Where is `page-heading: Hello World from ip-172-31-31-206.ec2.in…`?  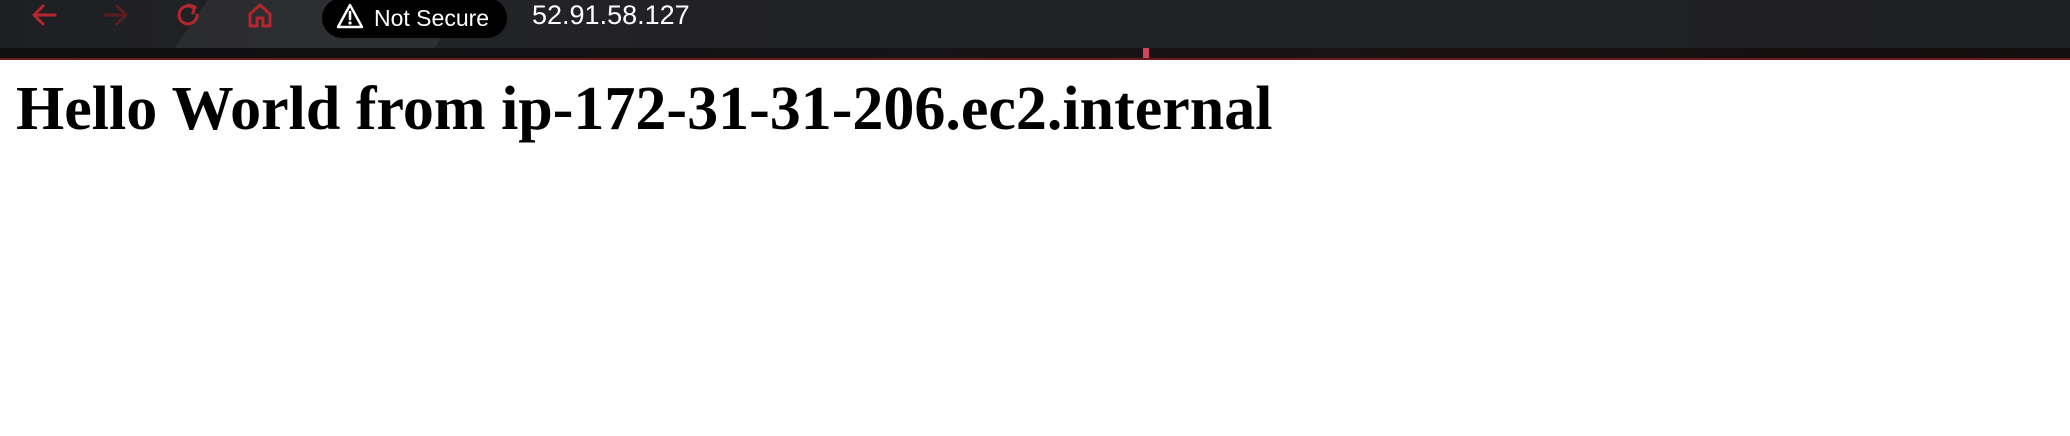
page-heading: Hello World from ip-172-31-31-206.ec2.in… is located at coordinates (644, 109).